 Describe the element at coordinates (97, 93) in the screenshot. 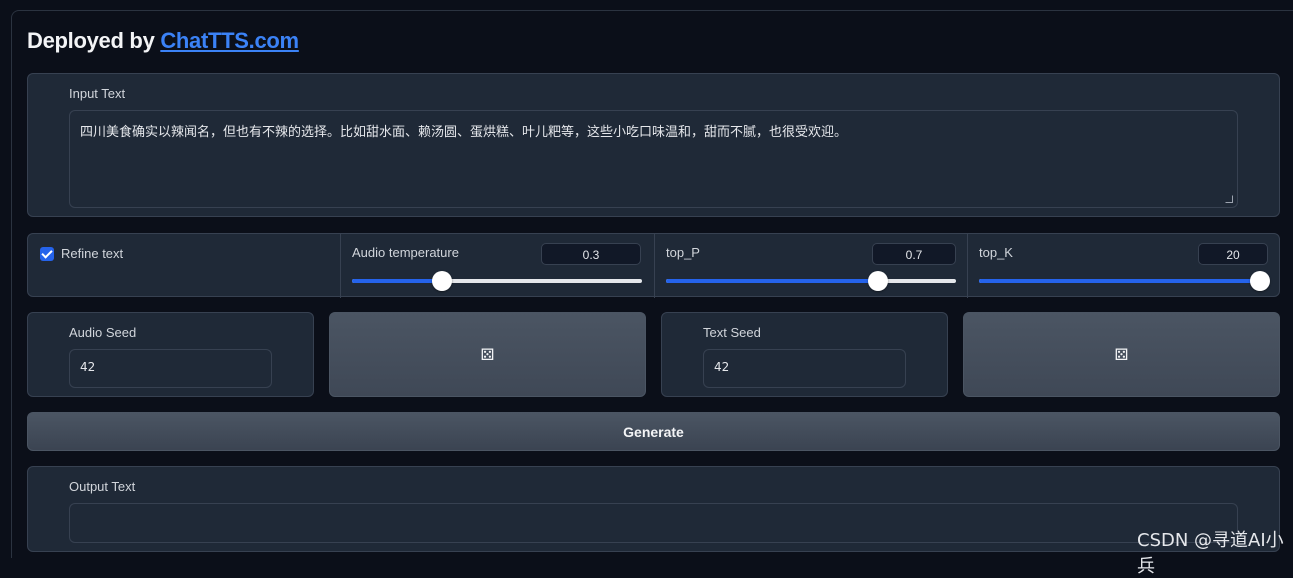

I see `input-text-label: Input Text` at that location.